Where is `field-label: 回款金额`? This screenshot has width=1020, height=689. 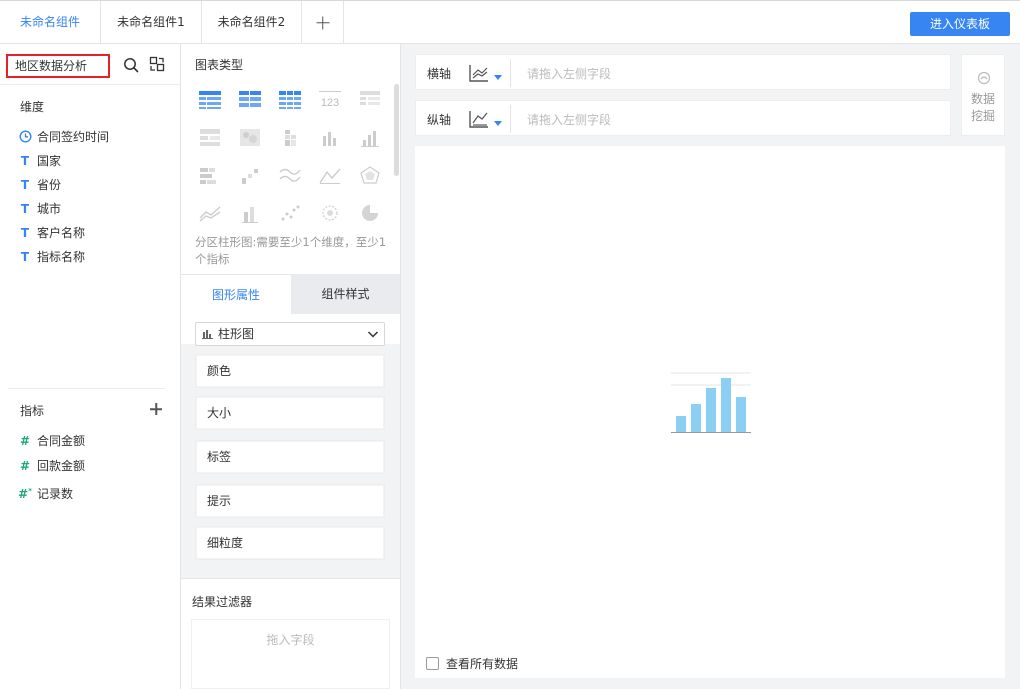
field-label: 回款金额 is located at coordinates (61, 466).